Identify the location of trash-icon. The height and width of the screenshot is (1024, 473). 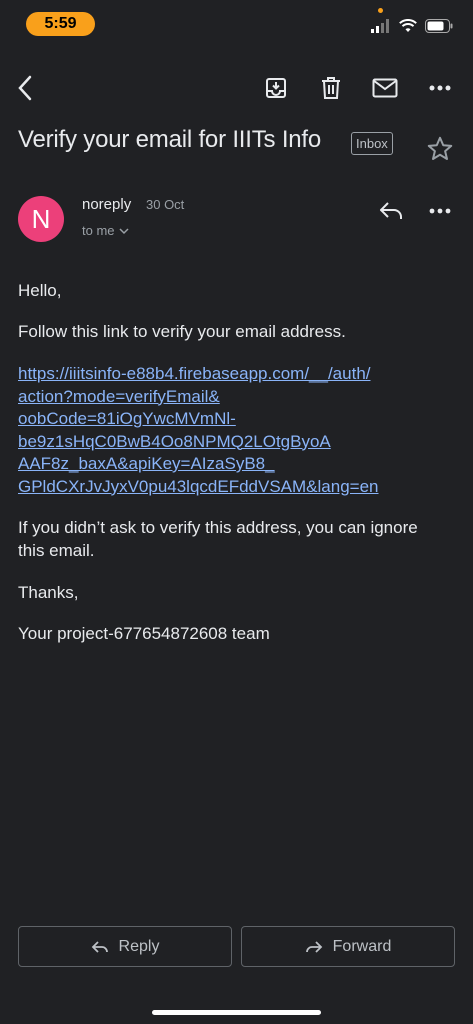
(331, 88).